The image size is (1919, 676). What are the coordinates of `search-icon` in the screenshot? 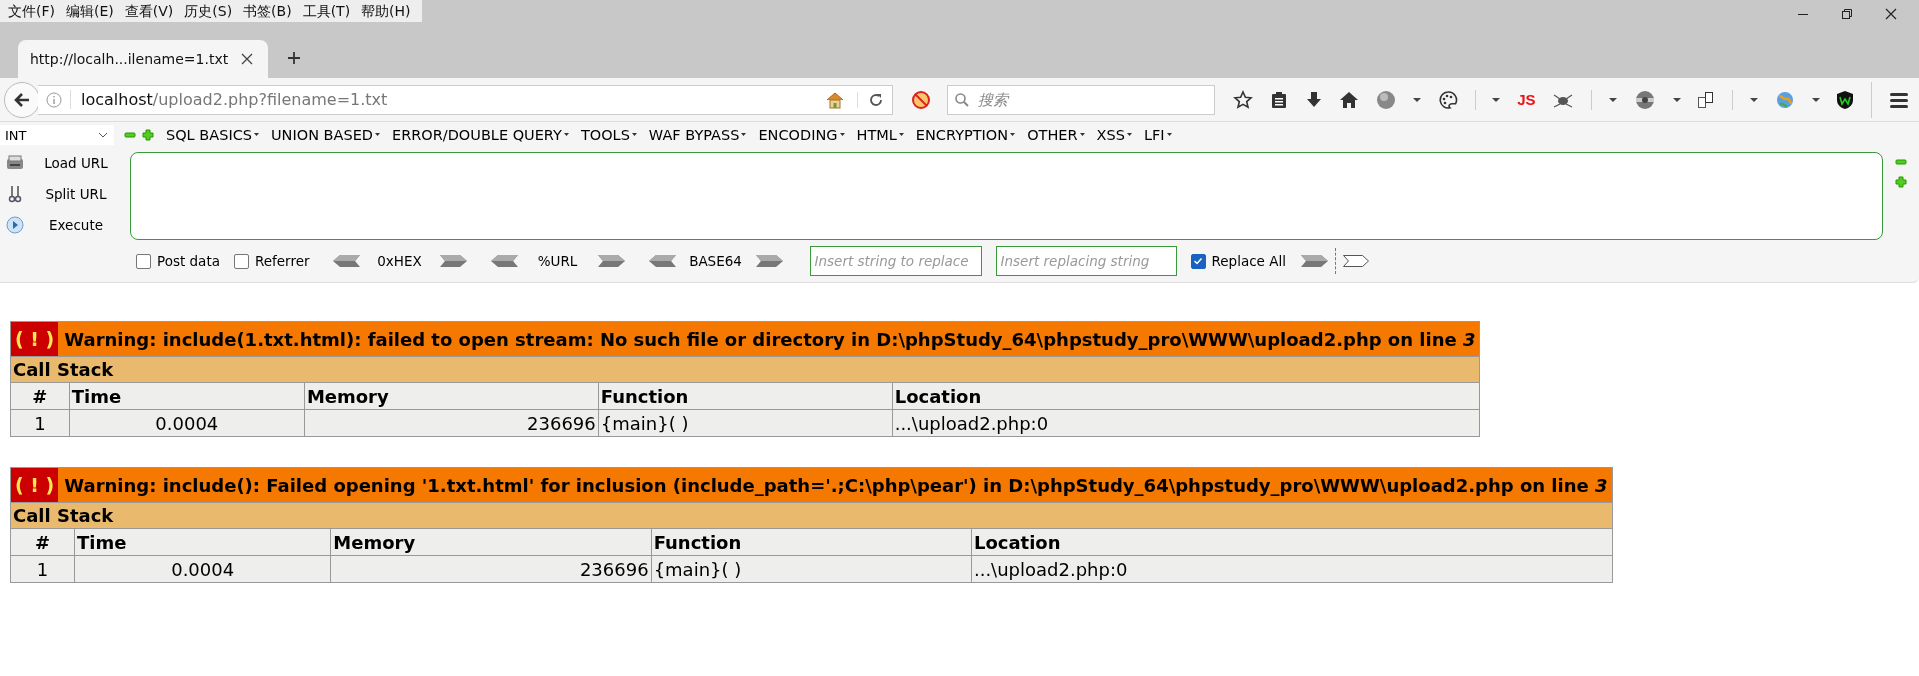 It's located at (962, 99).